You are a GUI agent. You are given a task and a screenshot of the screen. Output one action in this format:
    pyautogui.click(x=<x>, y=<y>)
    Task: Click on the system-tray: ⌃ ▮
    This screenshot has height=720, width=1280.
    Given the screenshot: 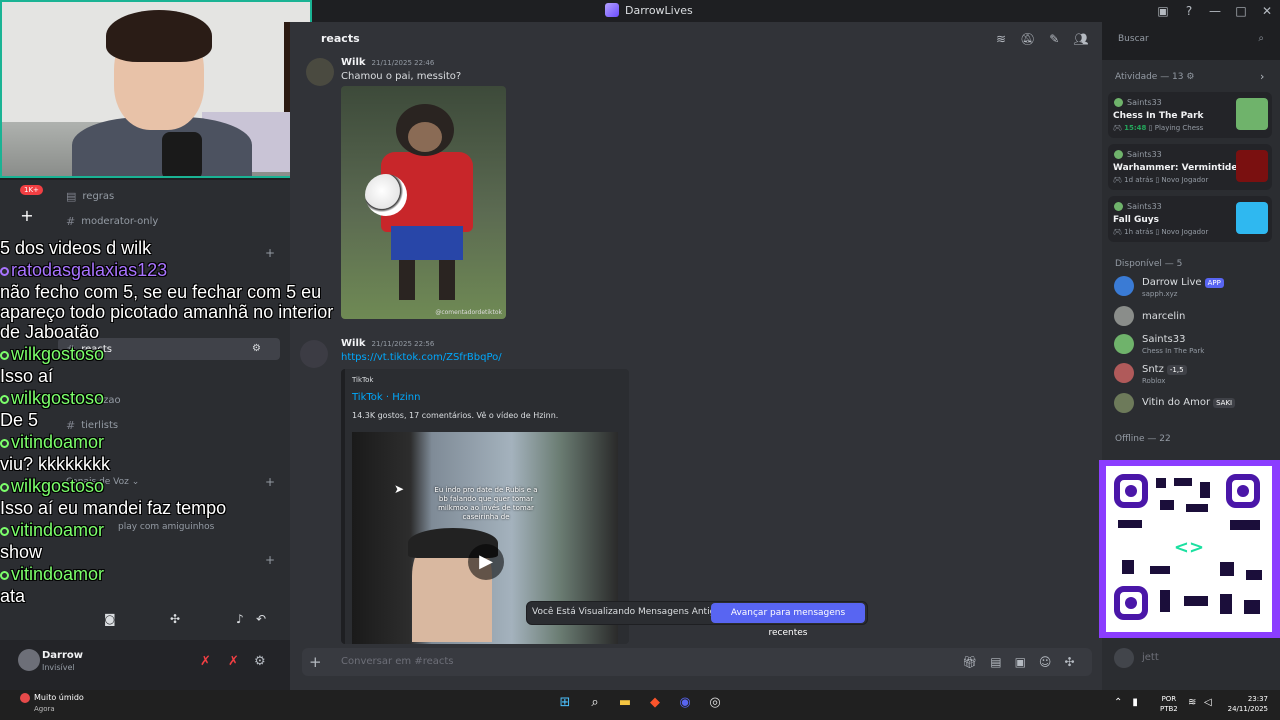 What is the action you would take?
    pyautogui.click(x=1126, y=702)
    